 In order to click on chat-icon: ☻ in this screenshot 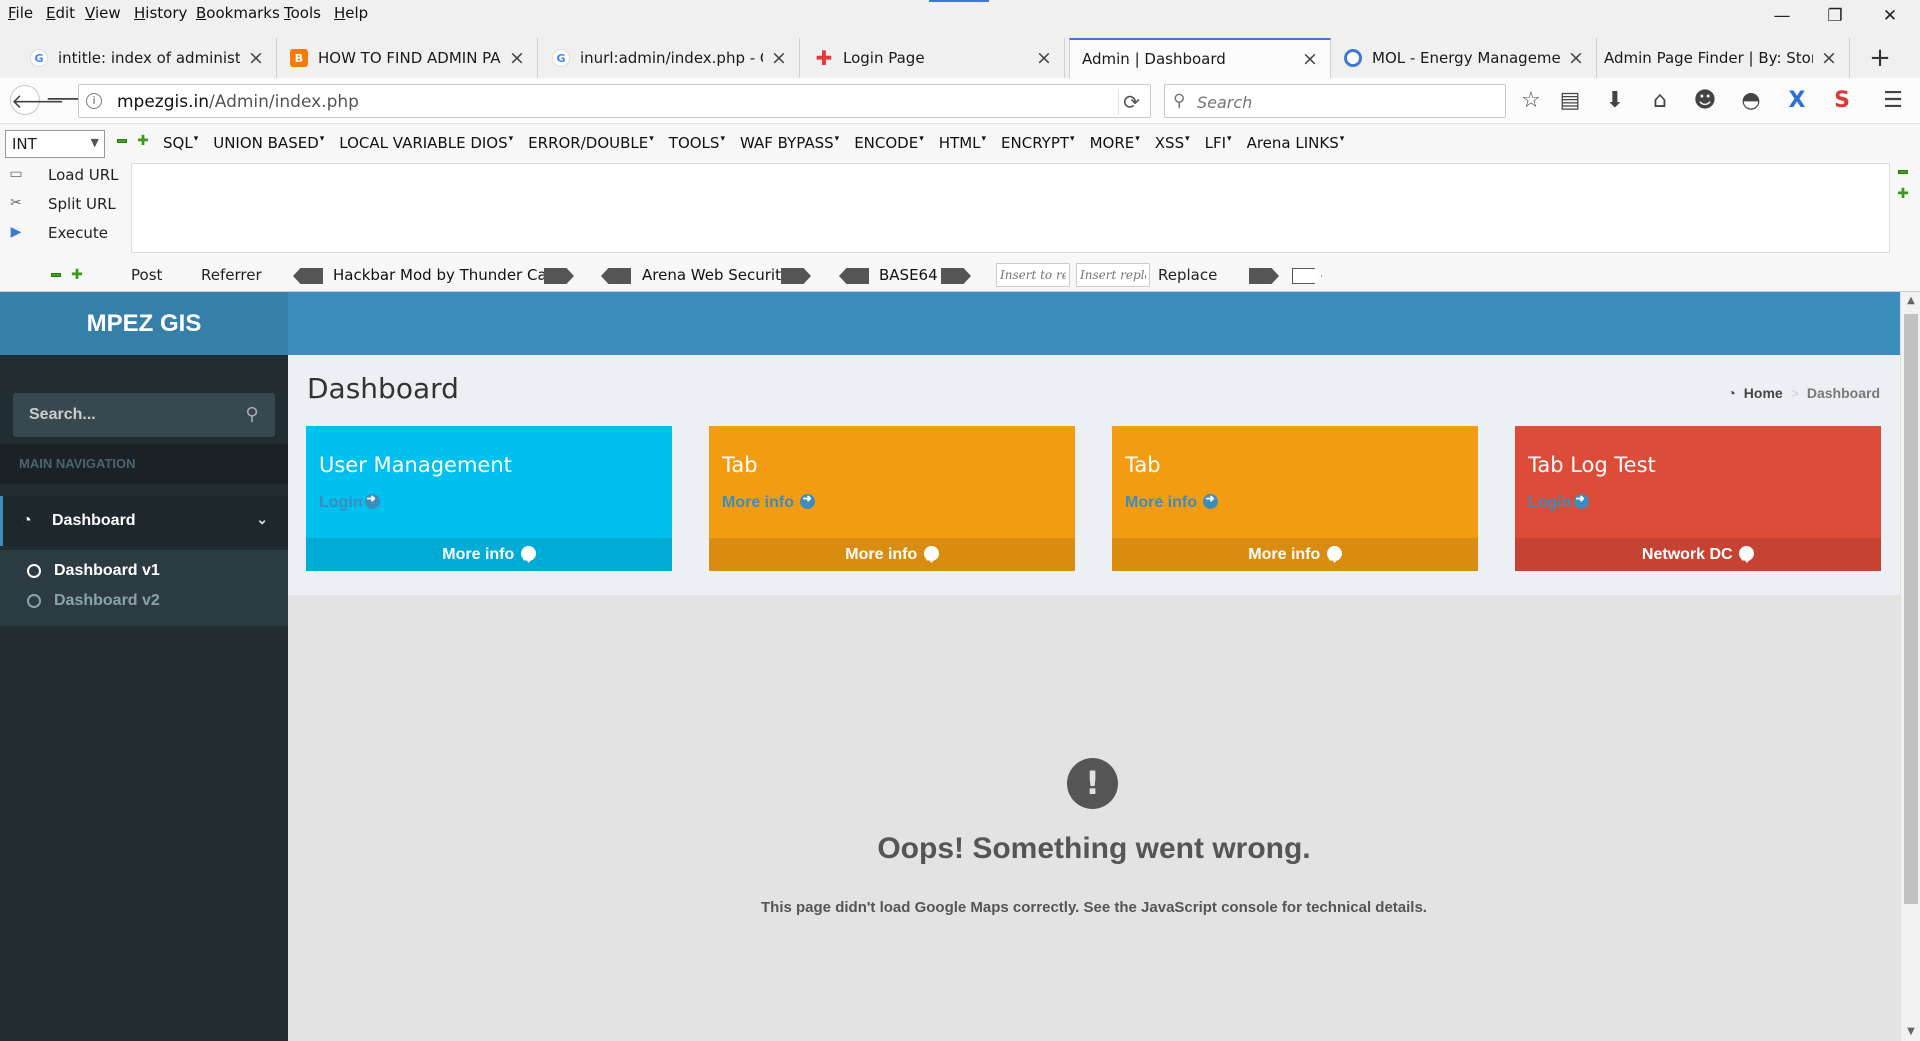, I will do `click(1705, 101)`.